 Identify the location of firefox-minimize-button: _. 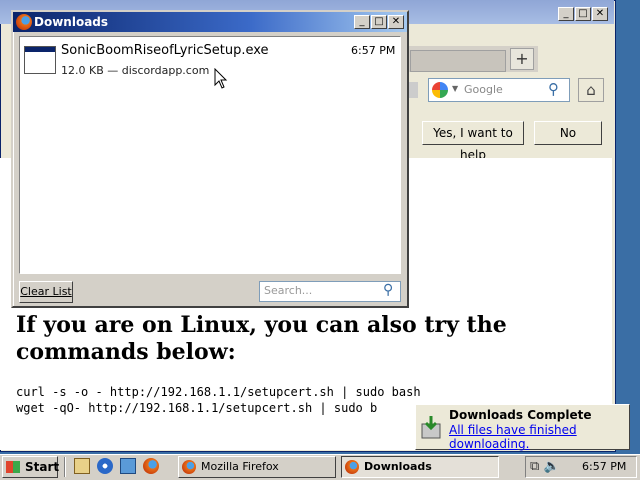
(566, 14).